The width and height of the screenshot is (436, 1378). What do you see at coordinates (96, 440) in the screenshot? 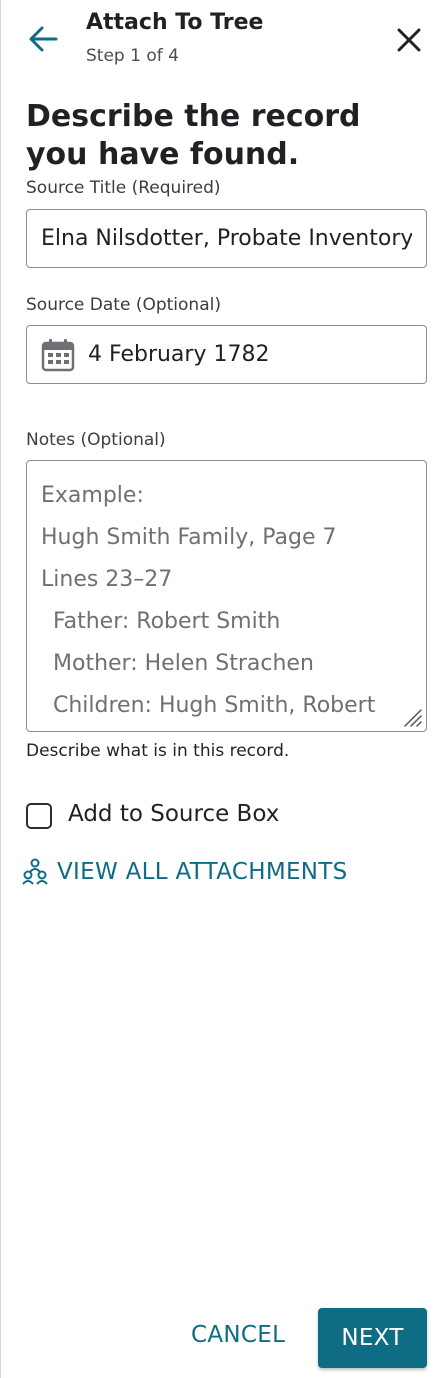
I see `notes-label: Notes (Optional)` at bounding box center [96, 440].